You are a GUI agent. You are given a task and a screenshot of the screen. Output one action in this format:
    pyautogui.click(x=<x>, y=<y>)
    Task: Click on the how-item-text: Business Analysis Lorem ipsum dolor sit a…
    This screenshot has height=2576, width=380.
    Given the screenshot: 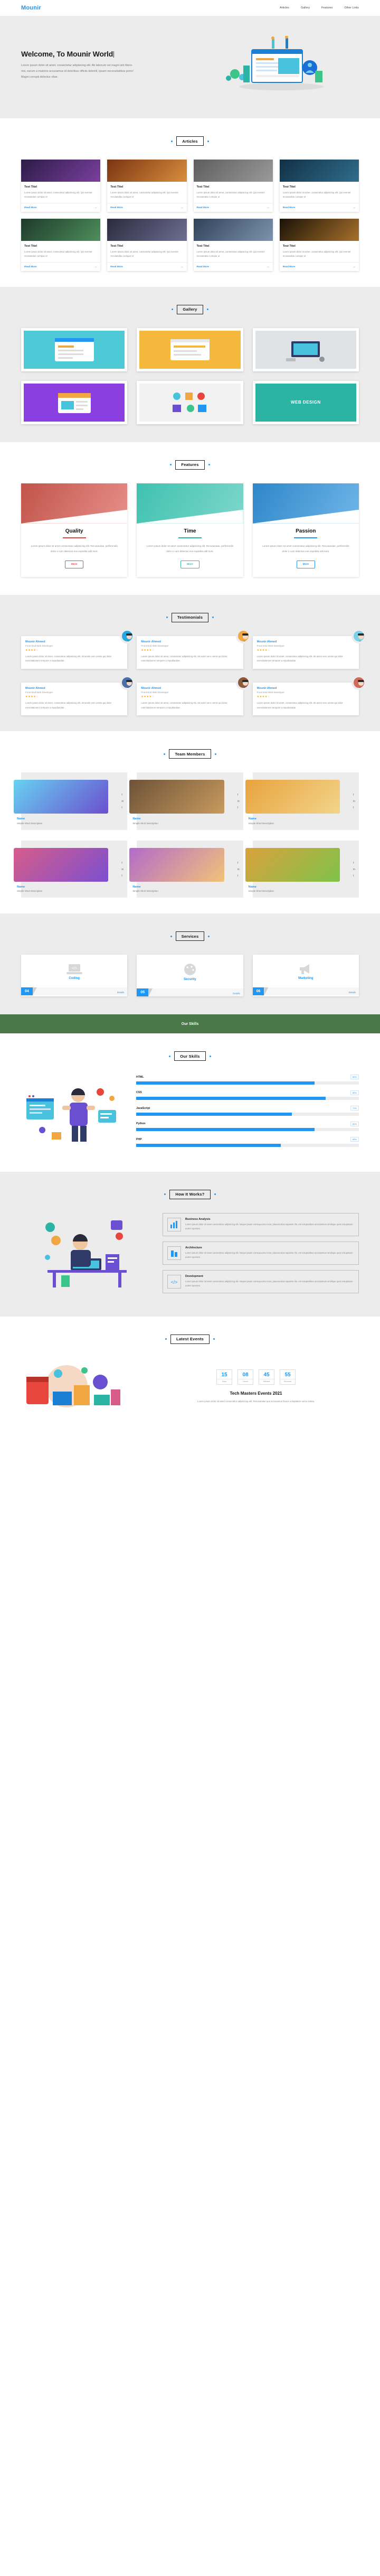 What is the action you would take?
    pyautogui.click(x=269, y=1224)
    